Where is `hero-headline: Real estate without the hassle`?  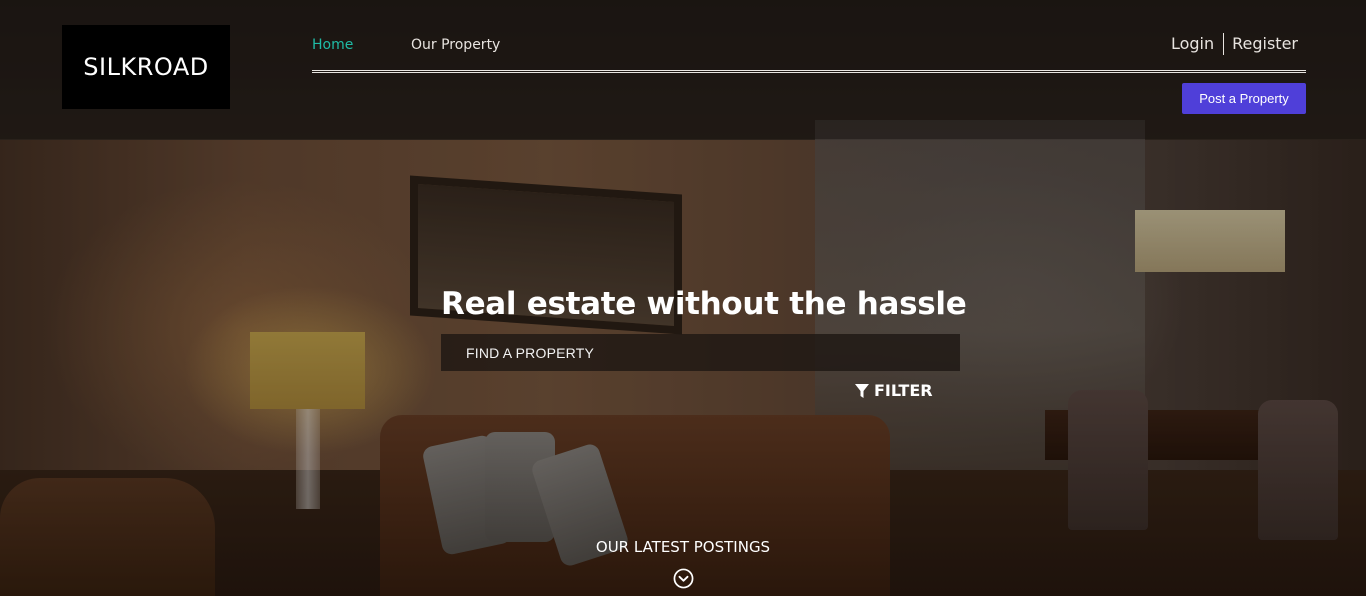
hero-headline: Real estate without the hassle is located at coordinates (704, 304).